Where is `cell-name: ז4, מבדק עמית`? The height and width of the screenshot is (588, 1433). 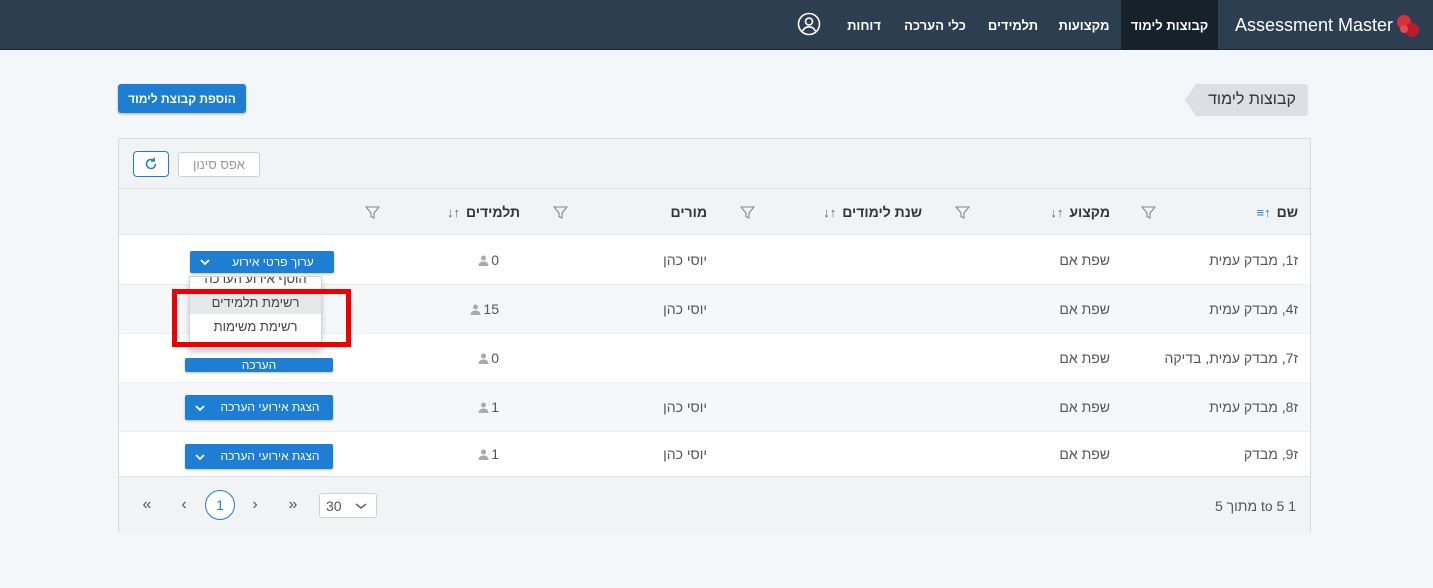
cell-name: ז4, מבדק עמית is located at coordinates (1253, 309).